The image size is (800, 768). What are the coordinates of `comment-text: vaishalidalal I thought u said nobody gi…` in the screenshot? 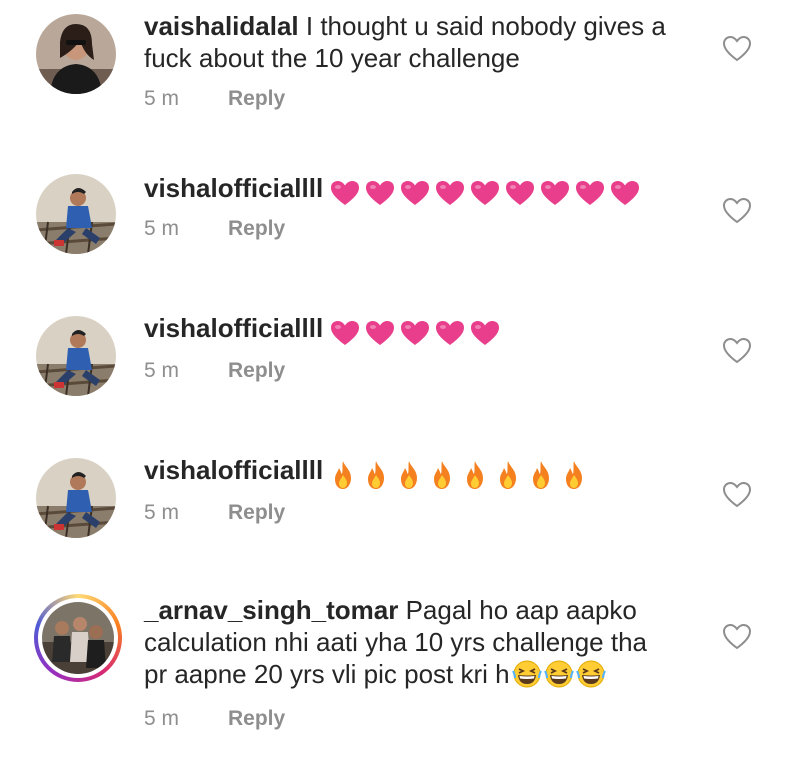 It's located at (419, 42).